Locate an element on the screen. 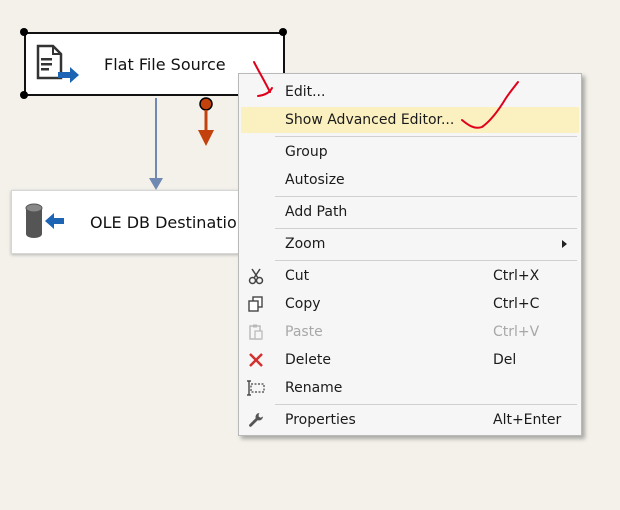 This screenshot has height=510, width=620. menu-item-copy: Copy Ctrl+C is located at coordinates (410, 304).